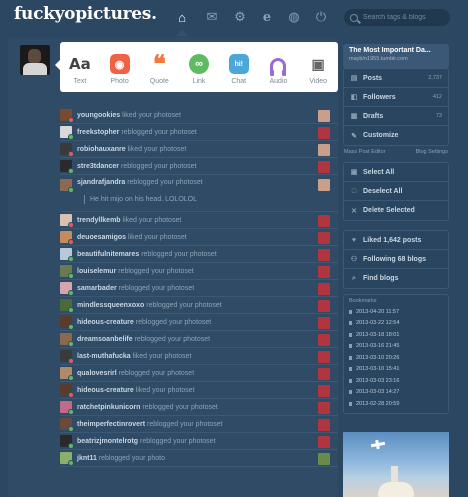 This screenshot has height=497, width=468. Describe the element at coordinates (98, 166) in the screenshot. I see `note-username: stre3tdancer` at that location.